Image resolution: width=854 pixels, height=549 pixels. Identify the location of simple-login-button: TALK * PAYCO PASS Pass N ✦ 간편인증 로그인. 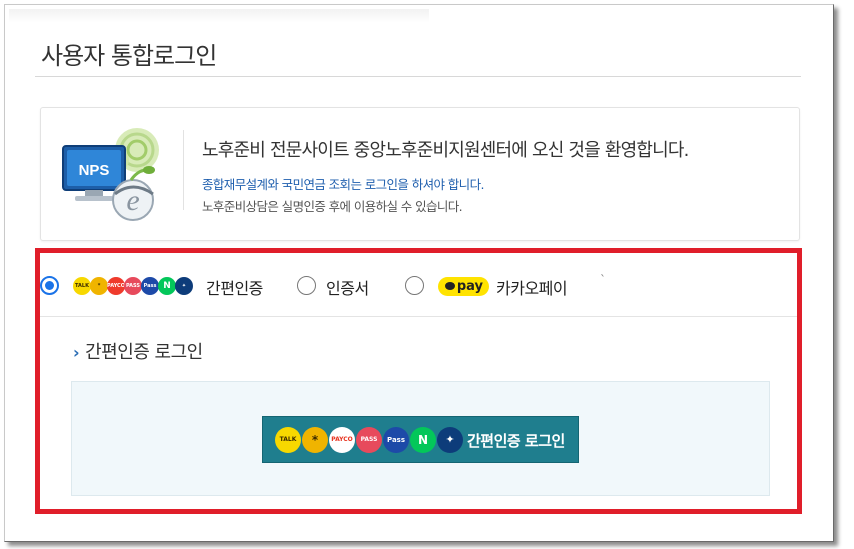
(420, 439).